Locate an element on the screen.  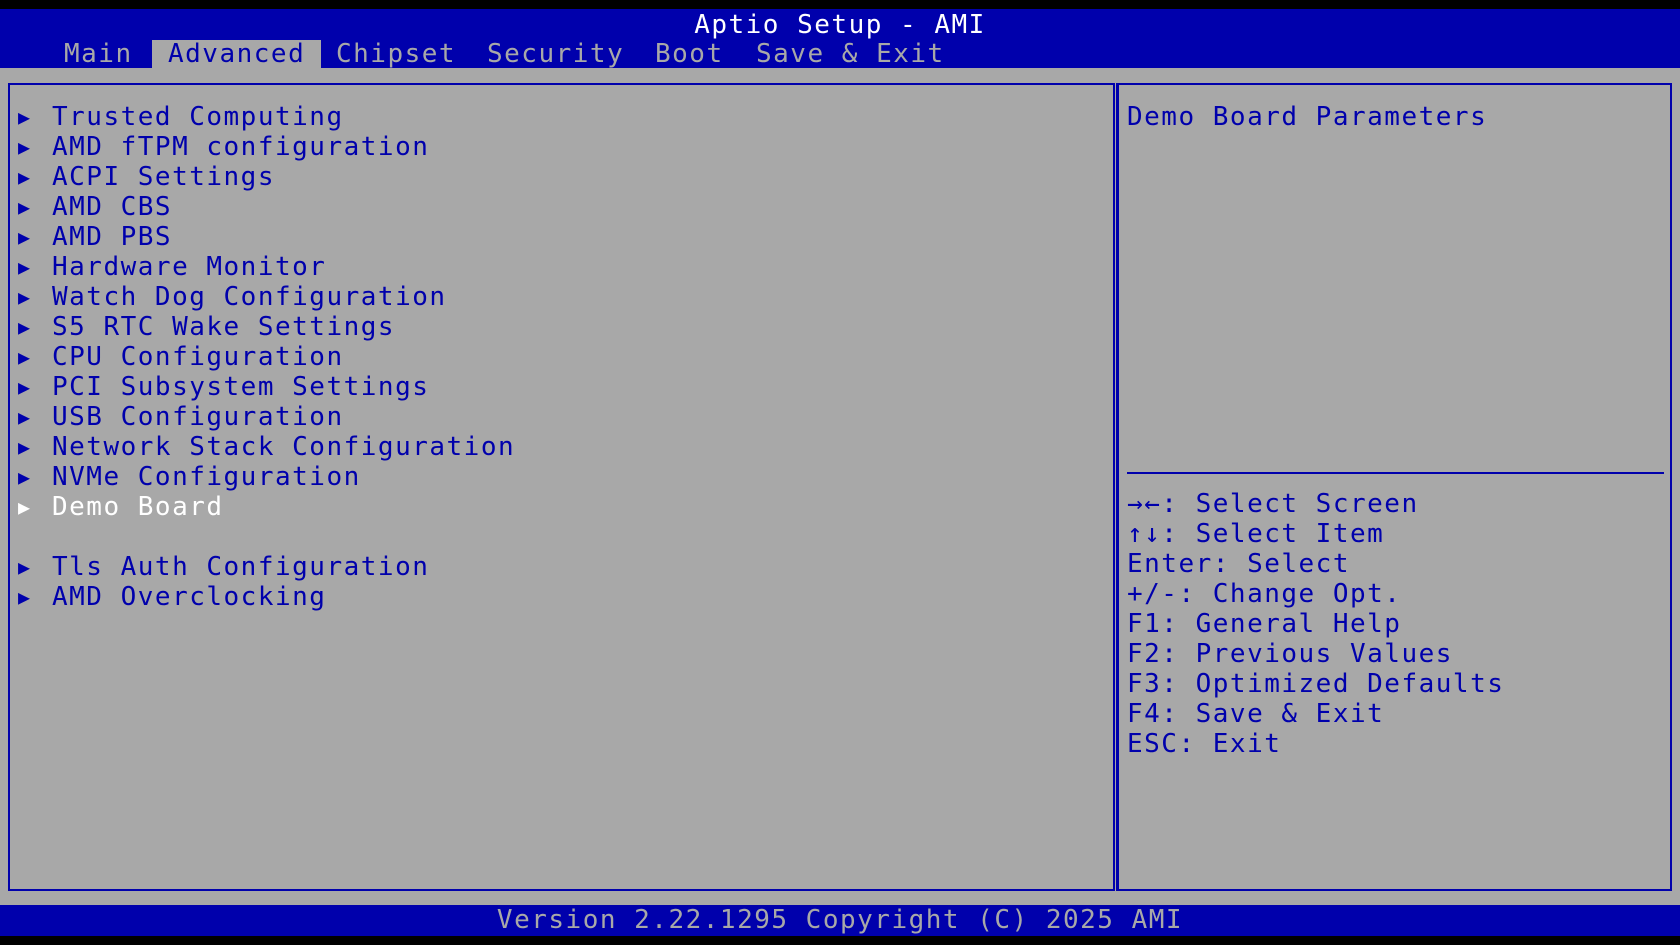
version-text: Version 2.22.1295 Copyright (C) 2025 AMI is located at coordinates (840, 920).